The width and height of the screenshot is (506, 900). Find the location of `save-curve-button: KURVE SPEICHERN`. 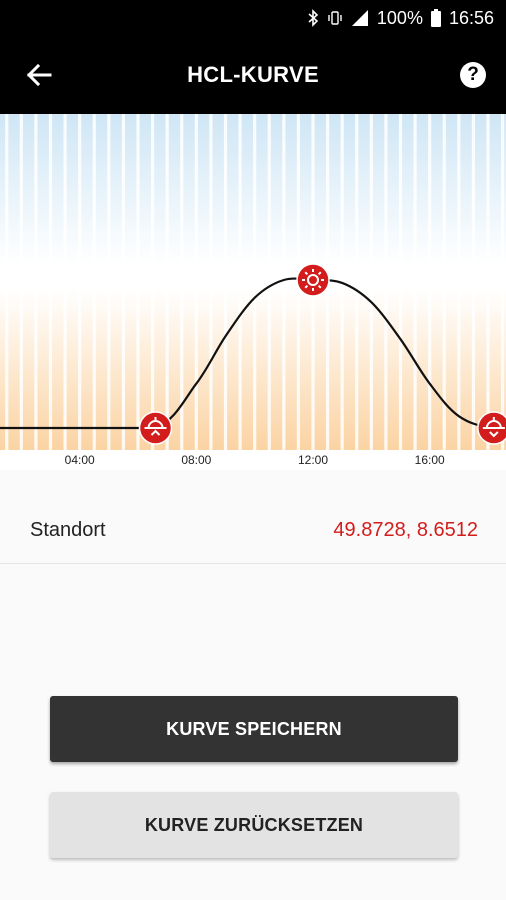

save-curve-button: KURVE SPEICHERN is located at coordinates (254, 729).